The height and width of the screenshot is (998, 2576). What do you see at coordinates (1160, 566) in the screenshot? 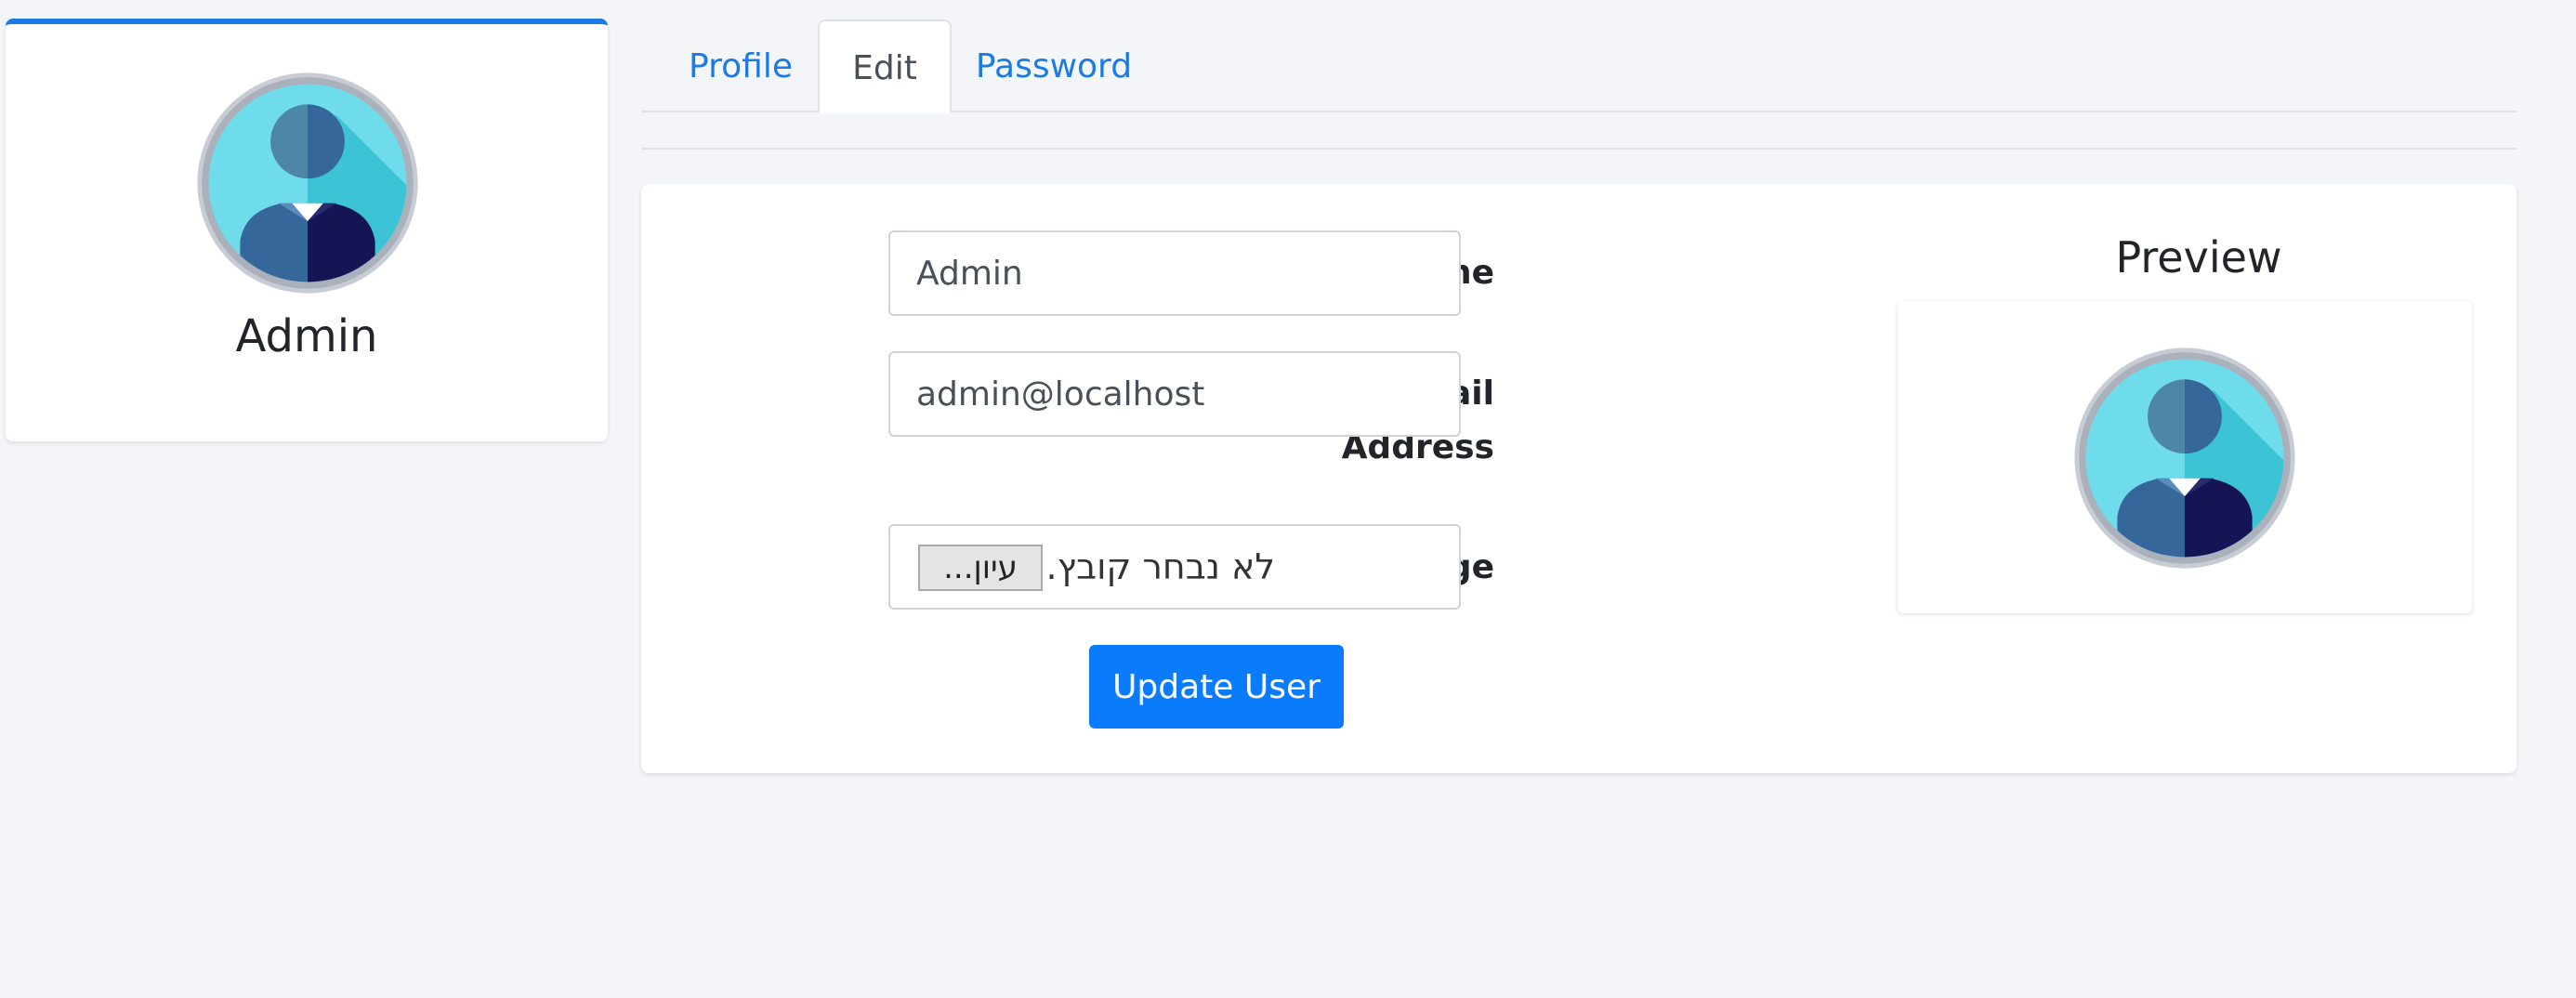
I see `file-status-text: לא נבחר קובץ.` at bounding box center [1160, 566].